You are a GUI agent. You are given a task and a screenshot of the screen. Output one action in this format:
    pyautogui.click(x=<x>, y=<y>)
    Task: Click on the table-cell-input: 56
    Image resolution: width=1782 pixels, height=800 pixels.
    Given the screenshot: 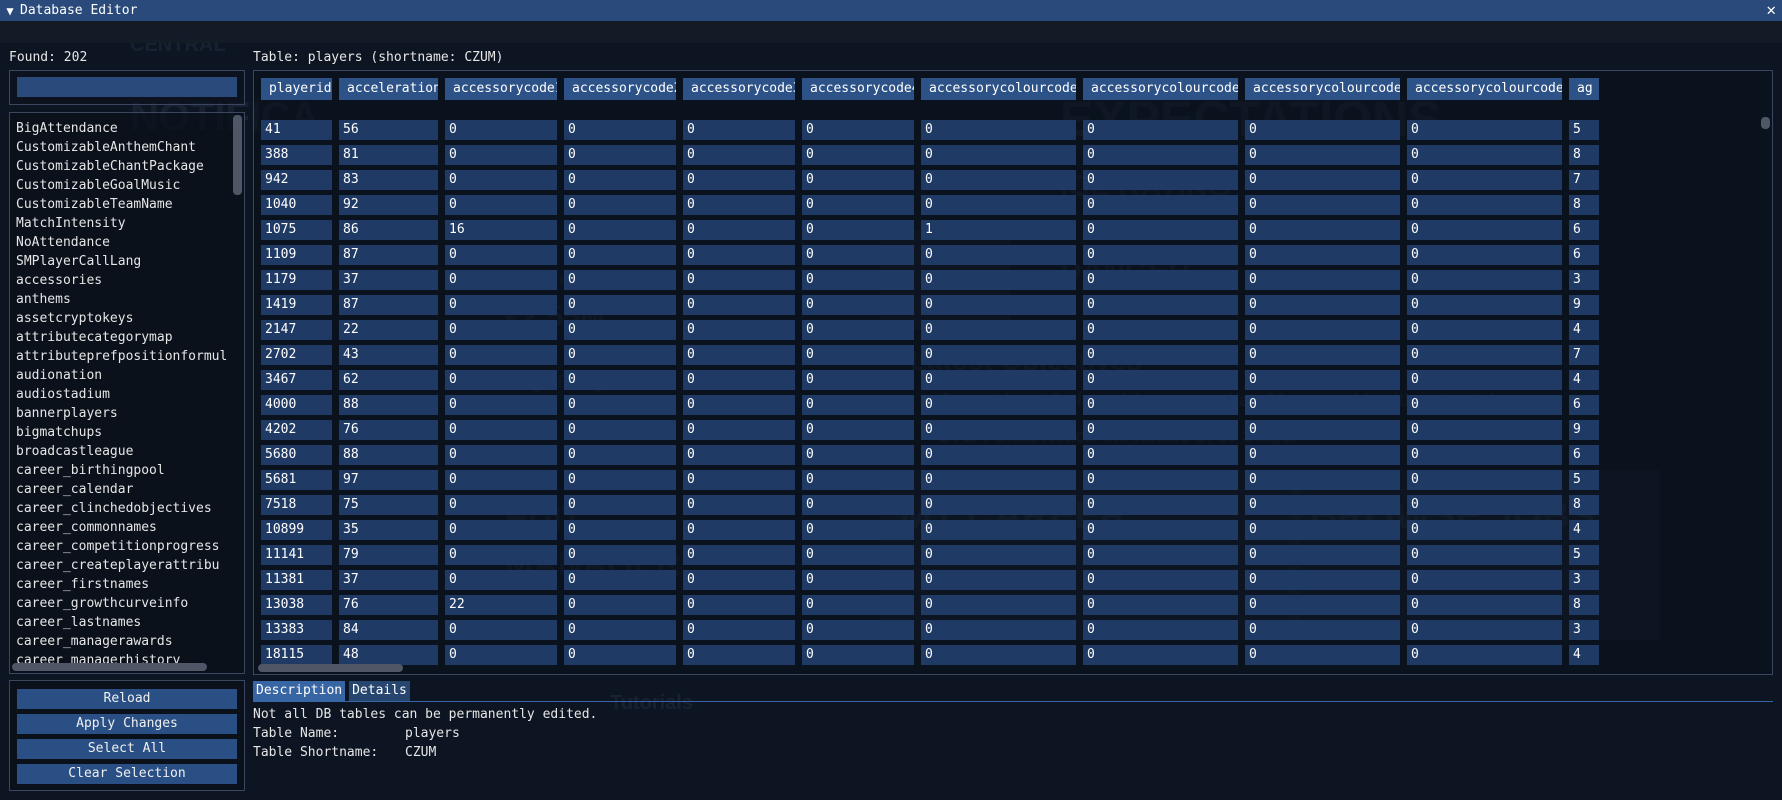 What is the action you would take?
    pyautogui.click(x=388, y=130)
    